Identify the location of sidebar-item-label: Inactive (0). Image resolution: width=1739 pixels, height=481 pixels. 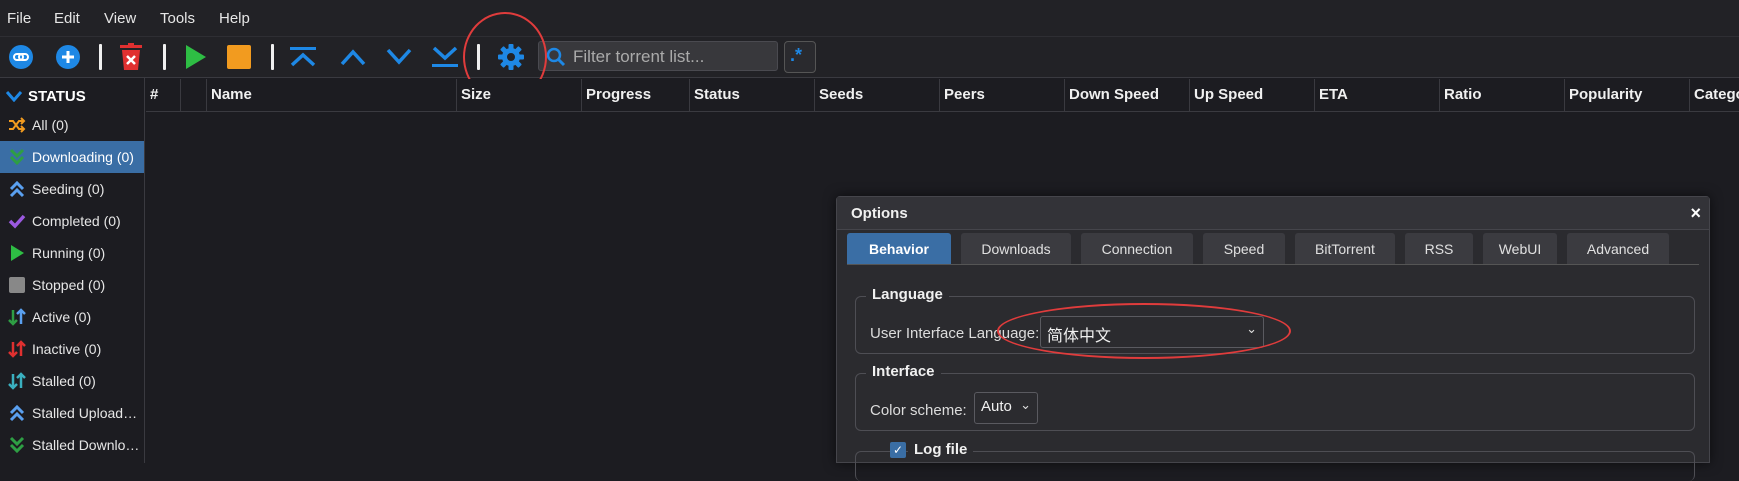
(67, 349).